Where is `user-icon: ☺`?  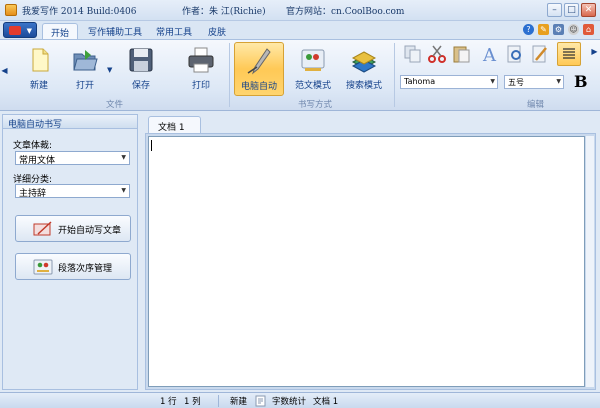
user-icon: ☺ is located at coordinates (573, 29).